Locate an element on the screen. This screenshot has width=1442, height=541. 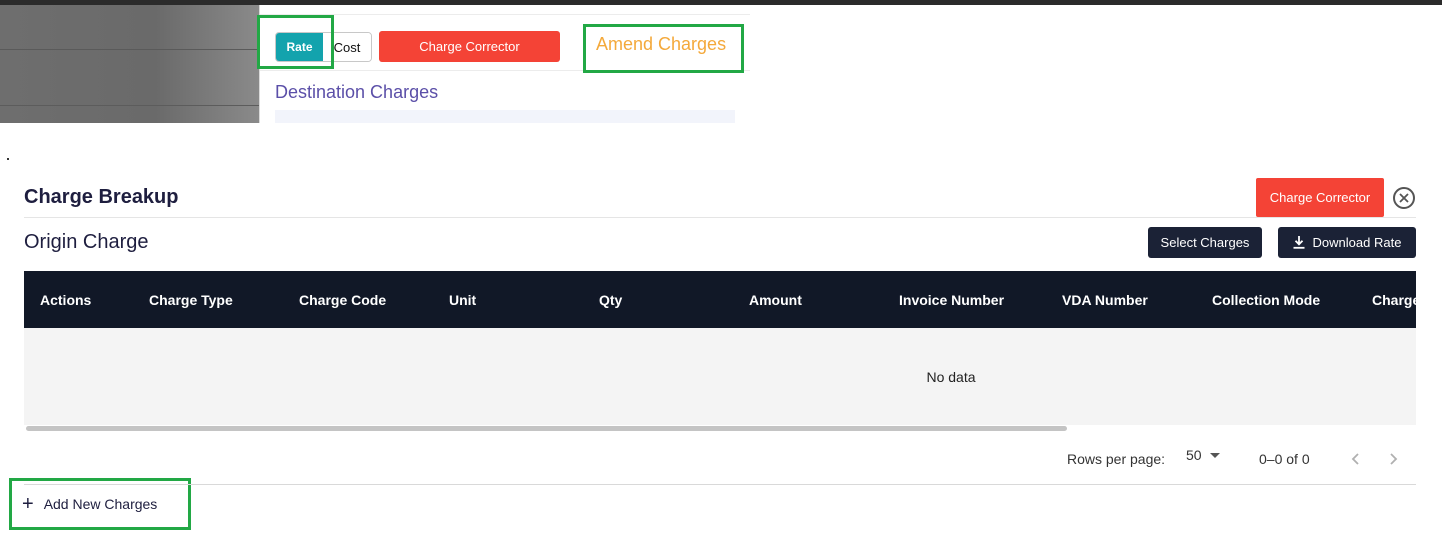
previous-page-icon is located at coordinates (1355, 459).